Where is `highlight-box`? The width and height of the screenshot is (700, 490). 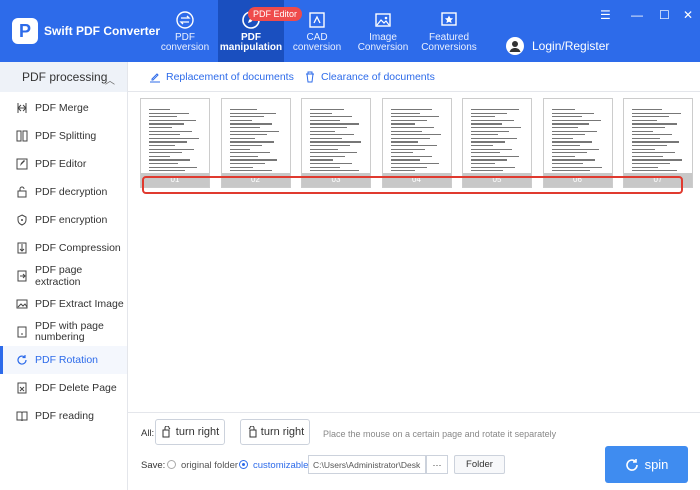
highlight-box is located at coordinates (412, 185).